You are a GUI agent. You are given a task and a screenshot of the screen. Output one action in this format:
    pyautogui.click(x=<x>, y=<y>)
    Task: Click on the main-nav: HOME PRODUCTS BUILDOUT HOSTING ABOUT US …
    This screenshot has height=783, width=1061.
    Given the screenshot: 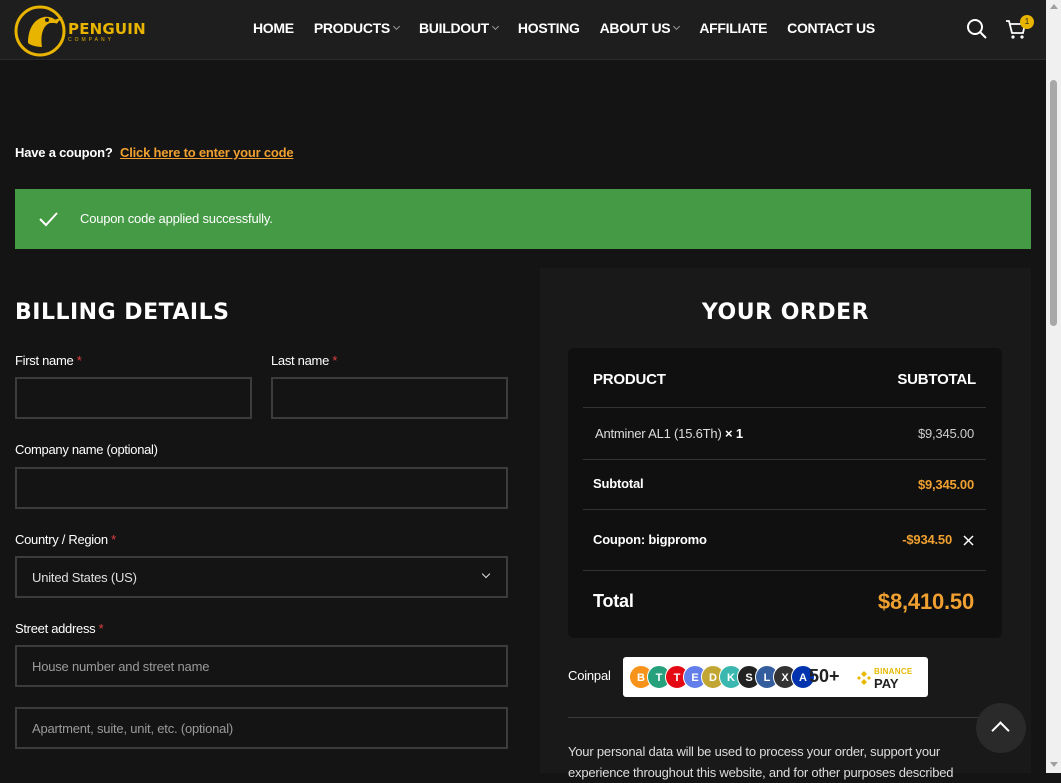 What is the action you would take?
    pyautogui.click(x=574, y=28)
    